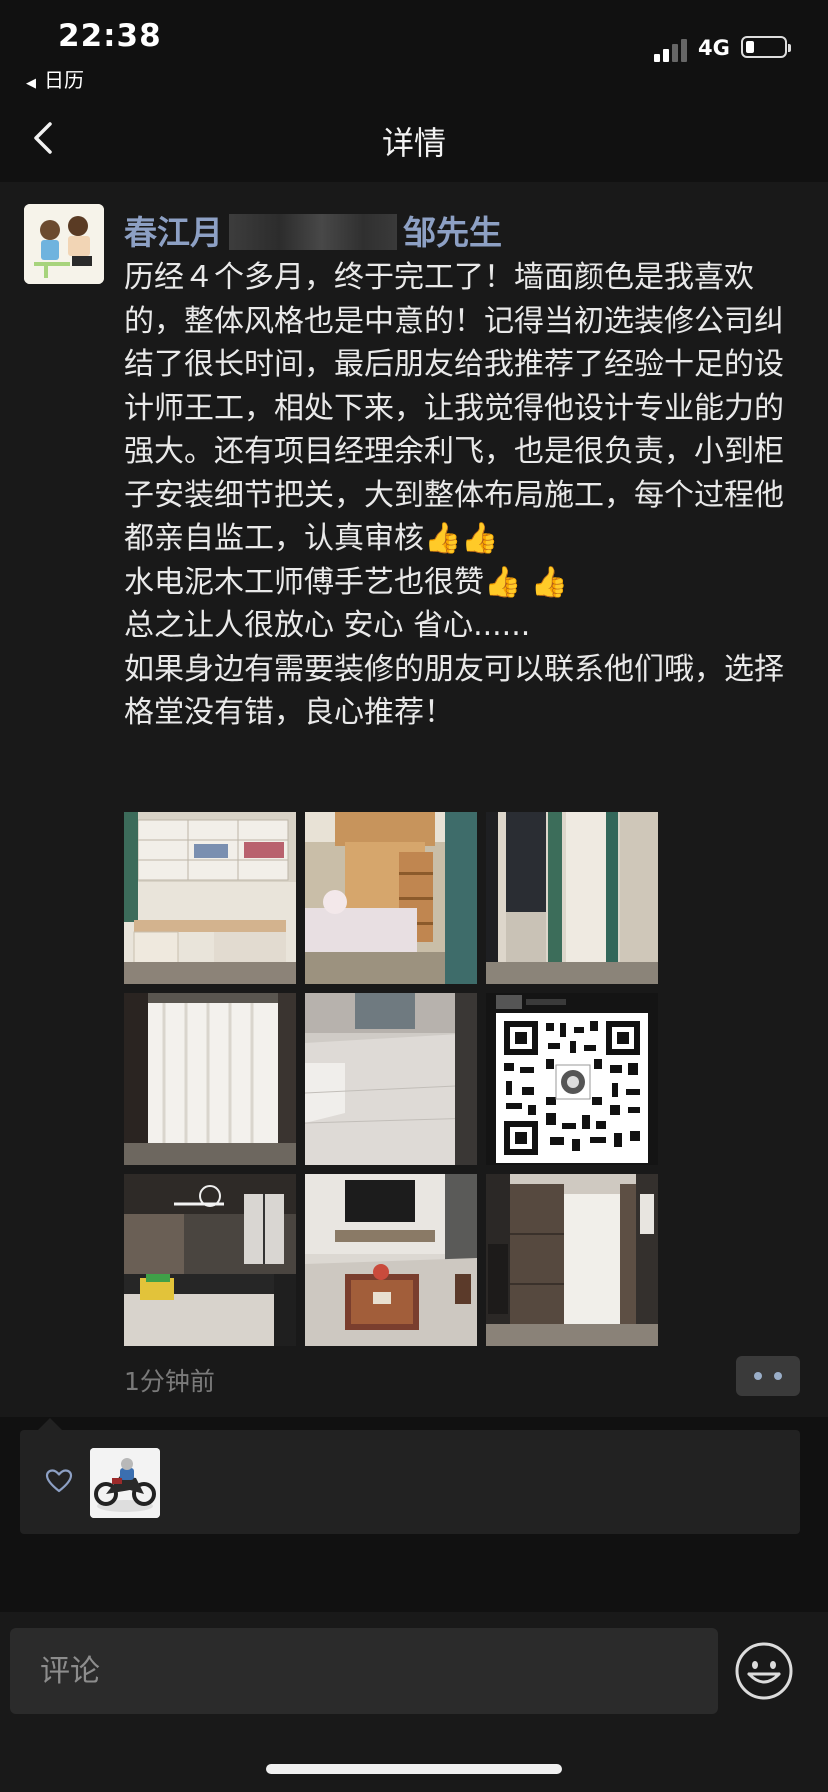 The image size is (828, 1792). I want to click on likes-caret, so click(50, 1424).